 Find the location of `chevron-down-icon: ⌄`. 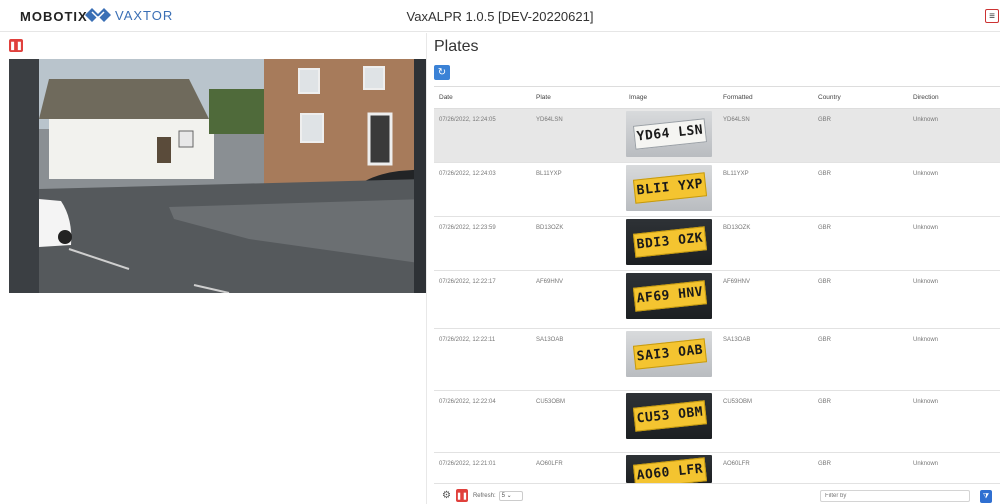

chevron-down-icon: ⌄ is located at coordinates (509, 495).